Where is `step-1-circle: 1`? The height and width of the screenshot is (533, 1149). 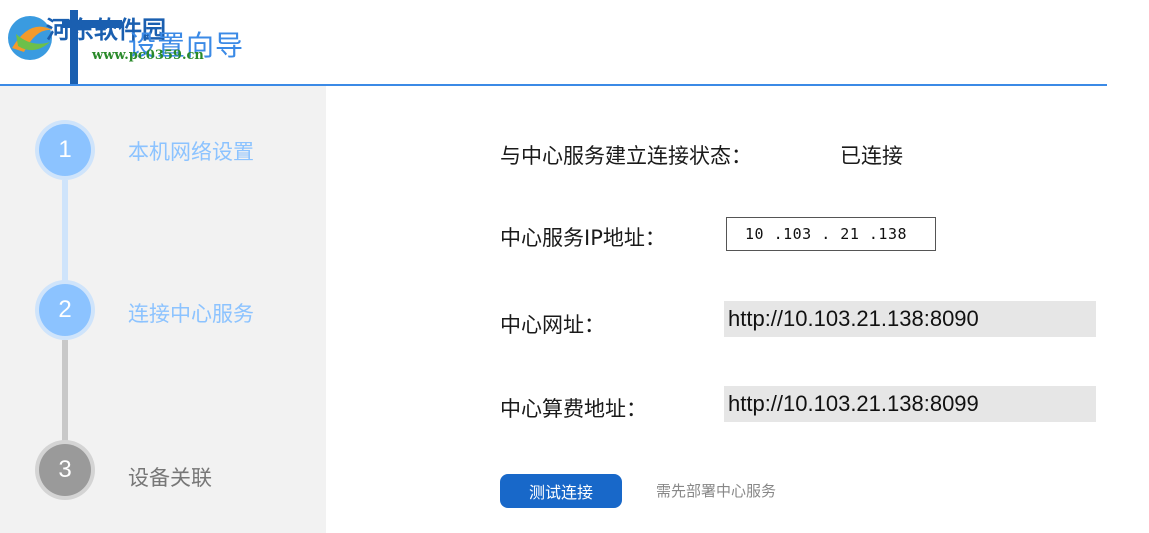
step-1-circle: 1 is located at coordinates (65, 150).